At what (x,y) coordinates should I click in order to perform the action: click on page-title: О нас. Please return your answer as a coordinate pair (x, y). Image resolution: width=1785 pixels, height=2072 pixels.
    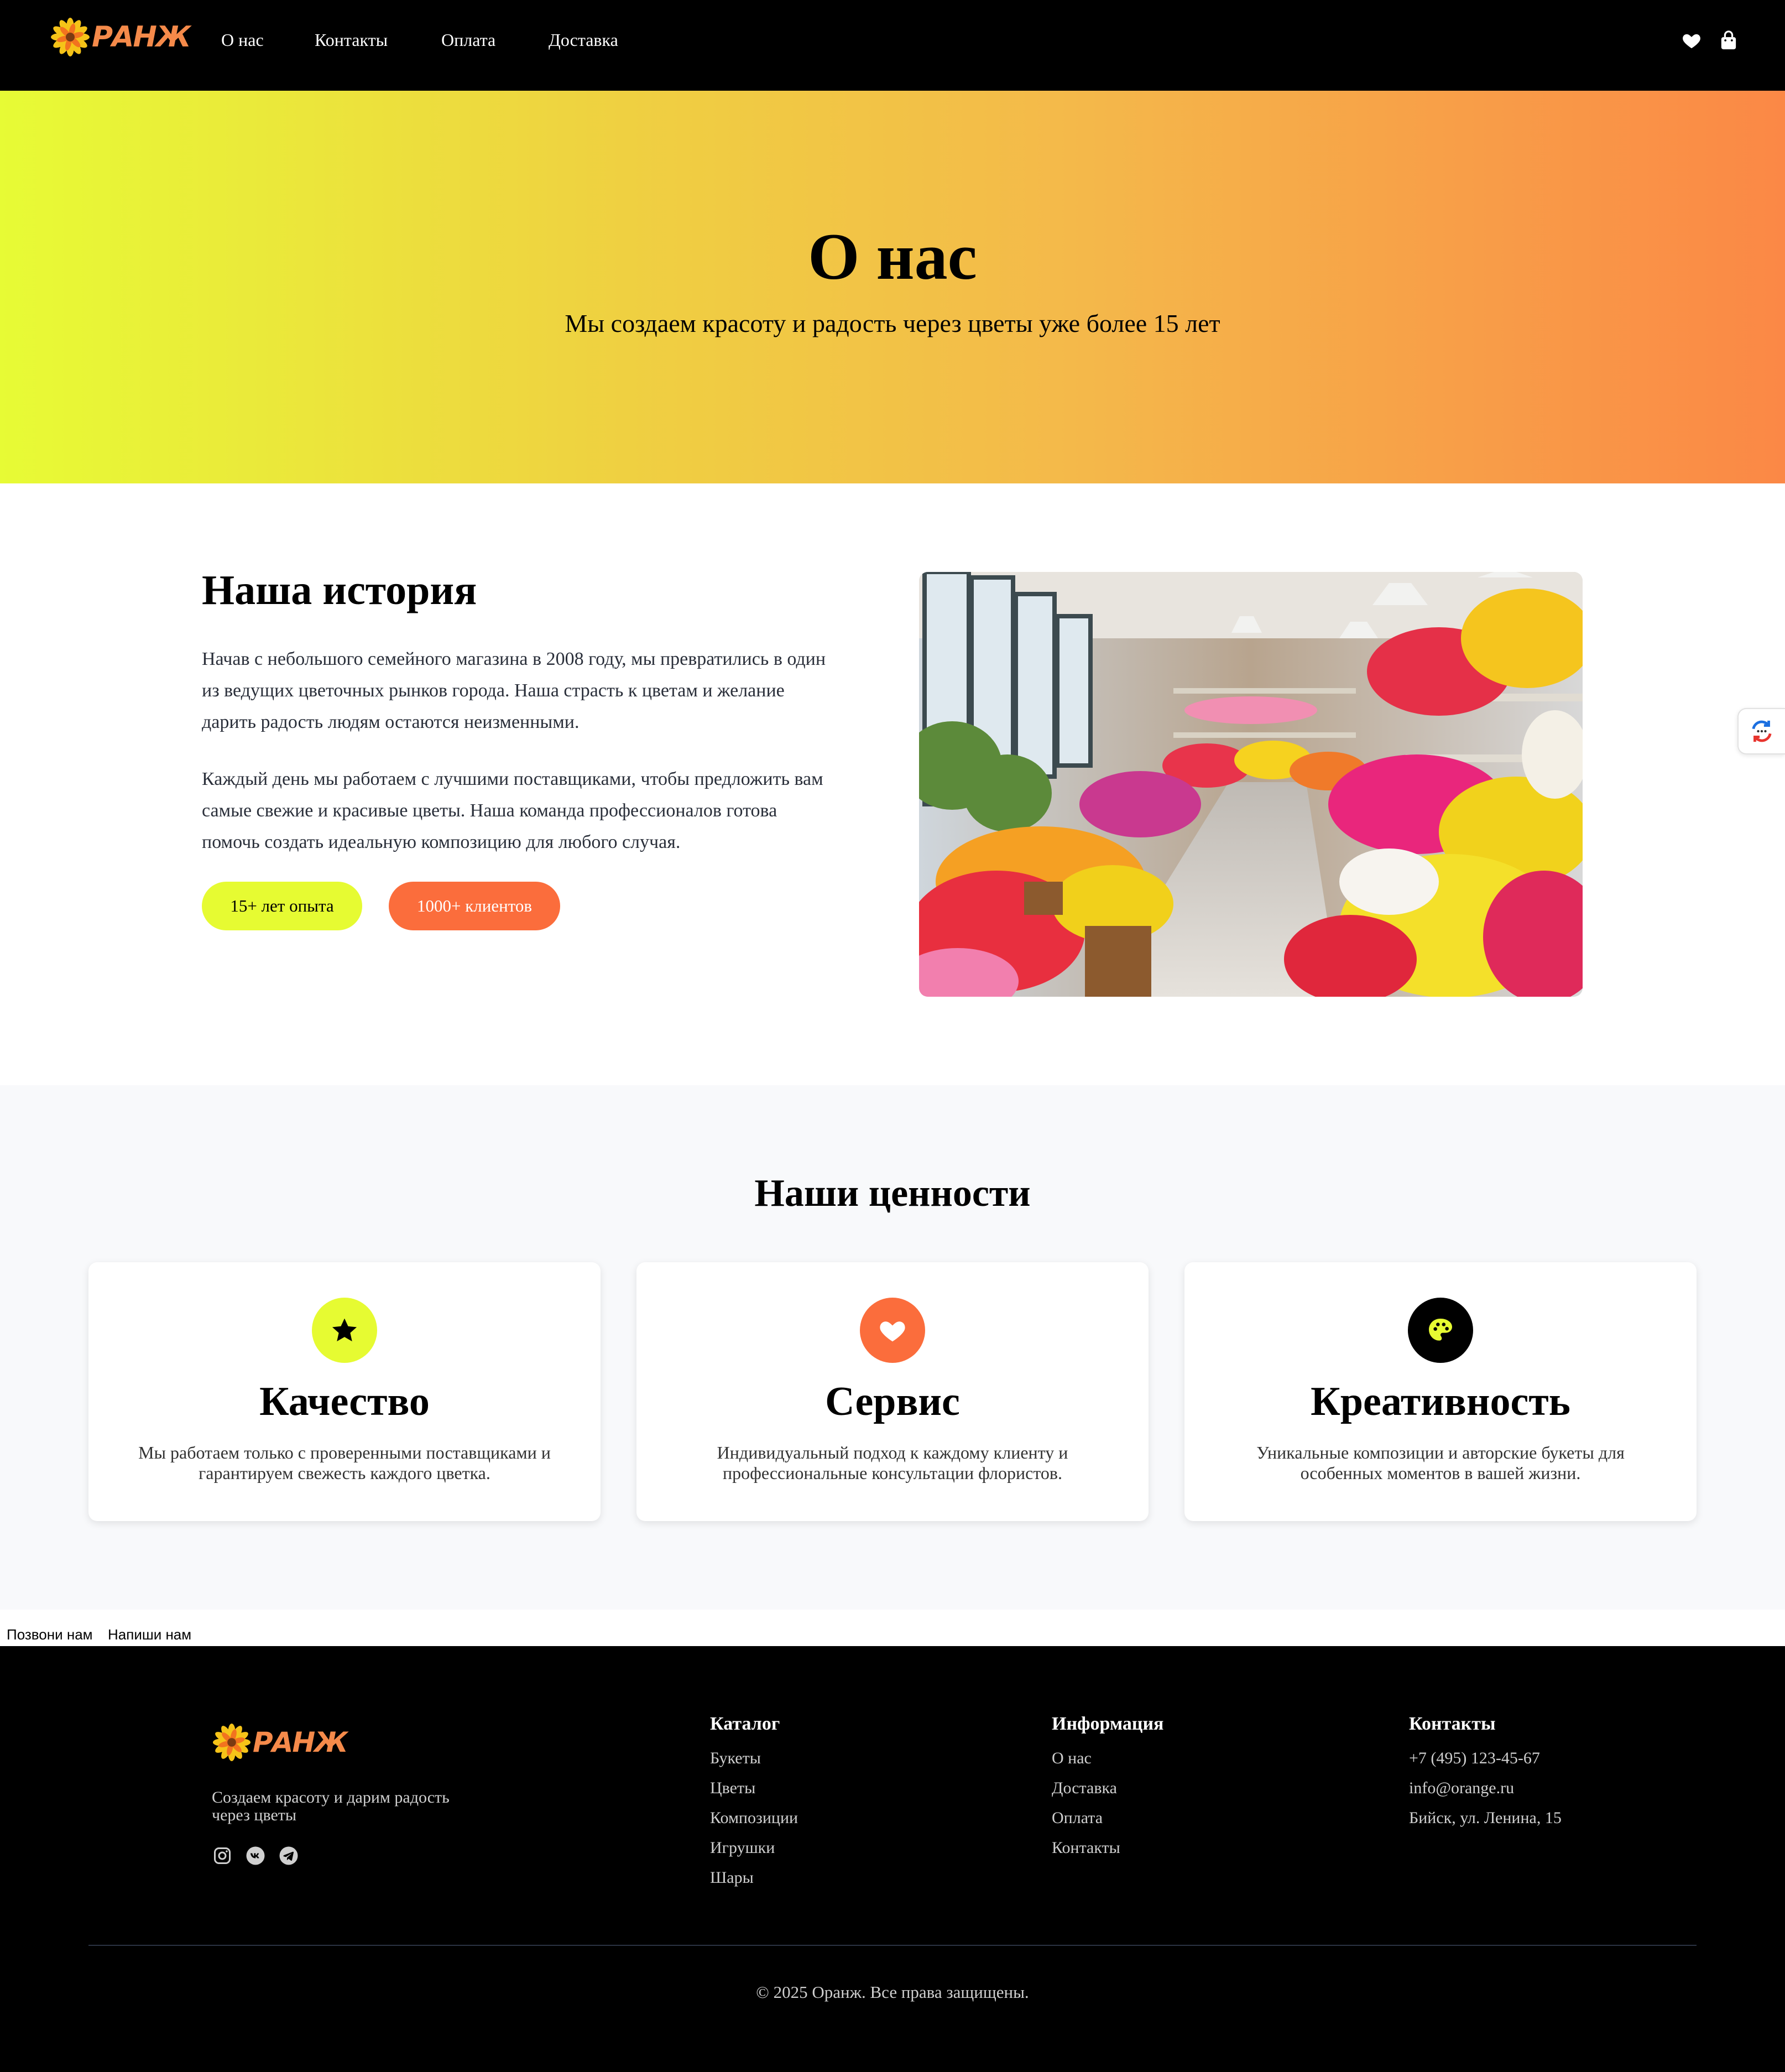
    Looking at the image, I should click on (892, 256).